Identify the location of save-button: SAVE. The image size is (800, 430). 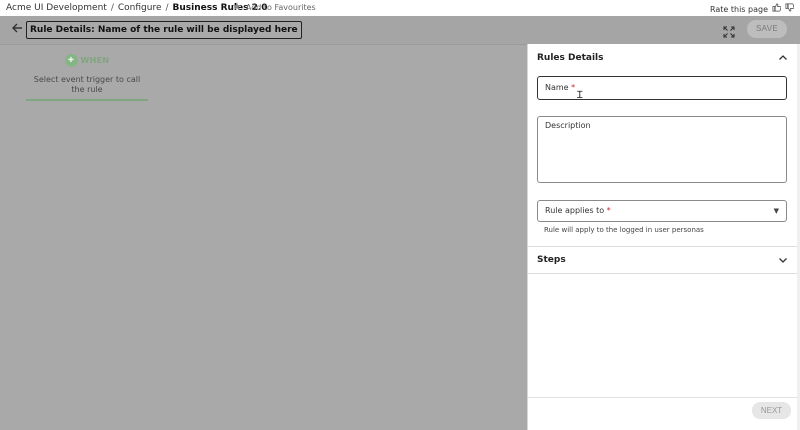
(767, 29).